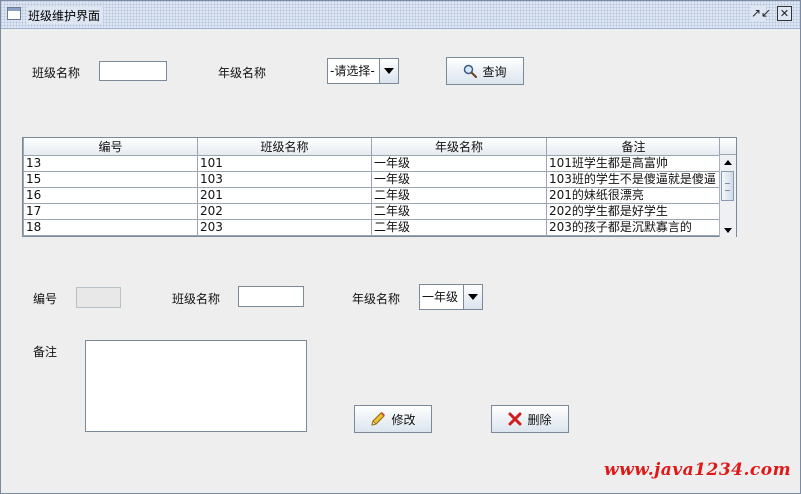  Describe the element at coordinates (400, 14) in the screenshot. I see `title-bar: 班级维护界面 ↗↙ ✕` at that location.